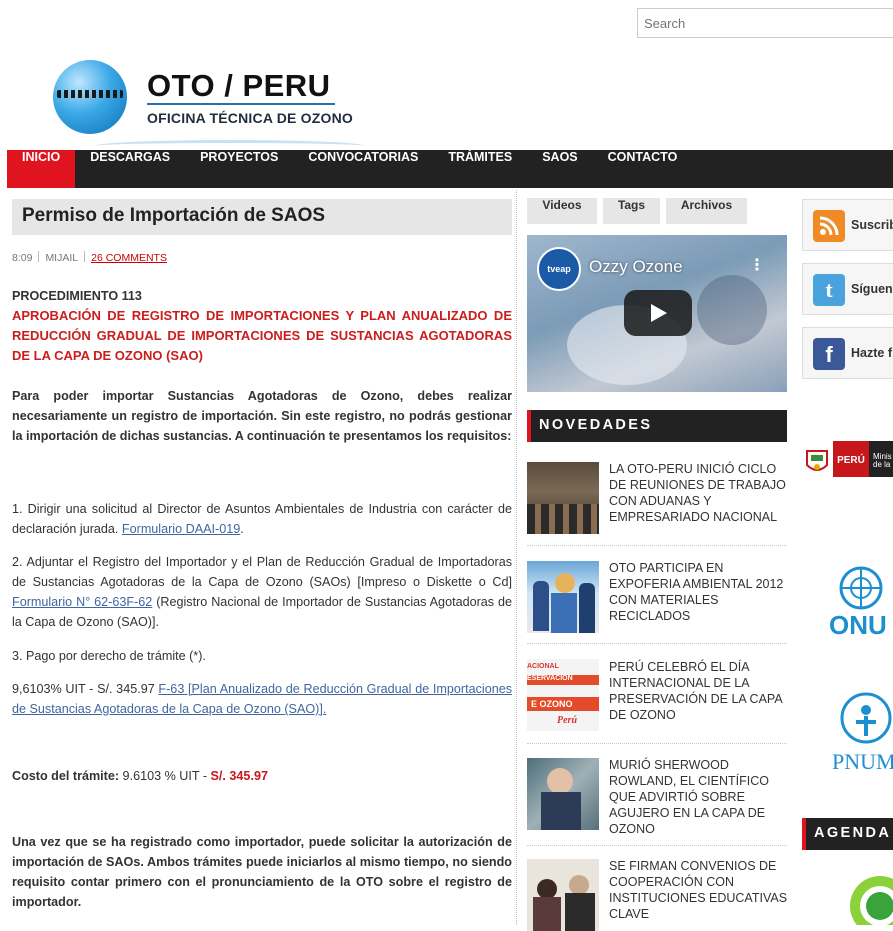  Describe the element at coordinates (636, 267) in the screenshot. I see `video-title: Ozzy Ozone` at that location.